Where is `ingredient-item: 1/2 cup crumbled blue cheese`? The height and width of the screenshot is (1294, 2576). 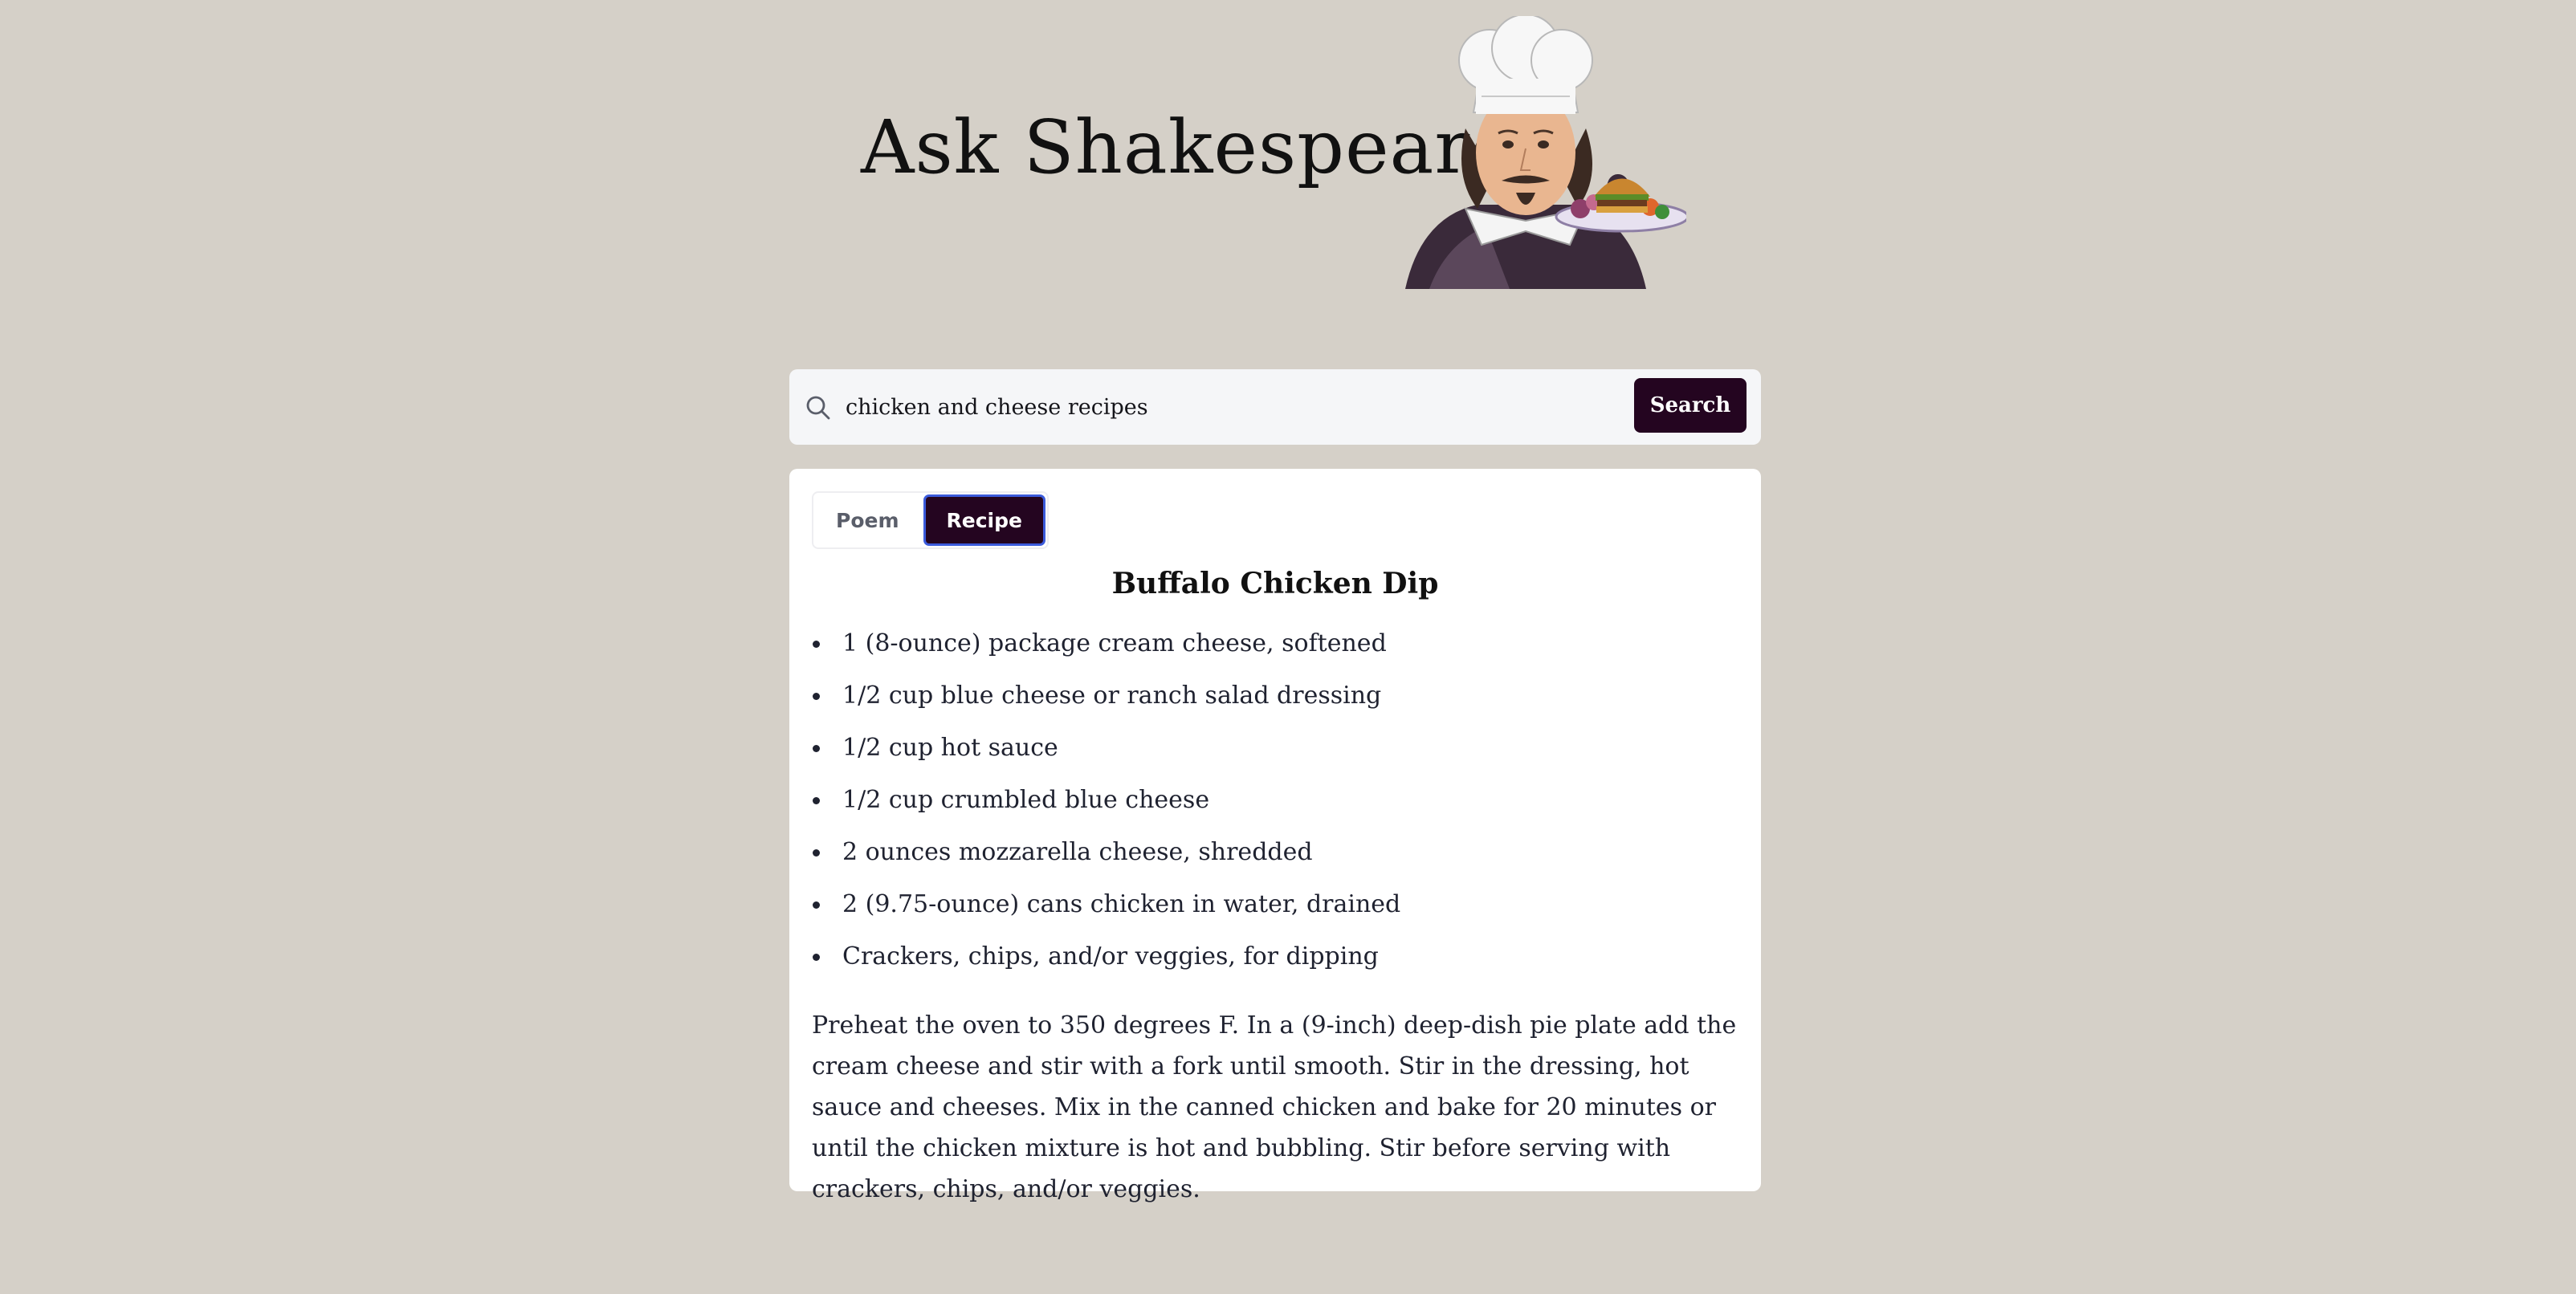
ingredient-item: 1/2 cup crumbled blue cheese is located at coordinates (1275, 800).